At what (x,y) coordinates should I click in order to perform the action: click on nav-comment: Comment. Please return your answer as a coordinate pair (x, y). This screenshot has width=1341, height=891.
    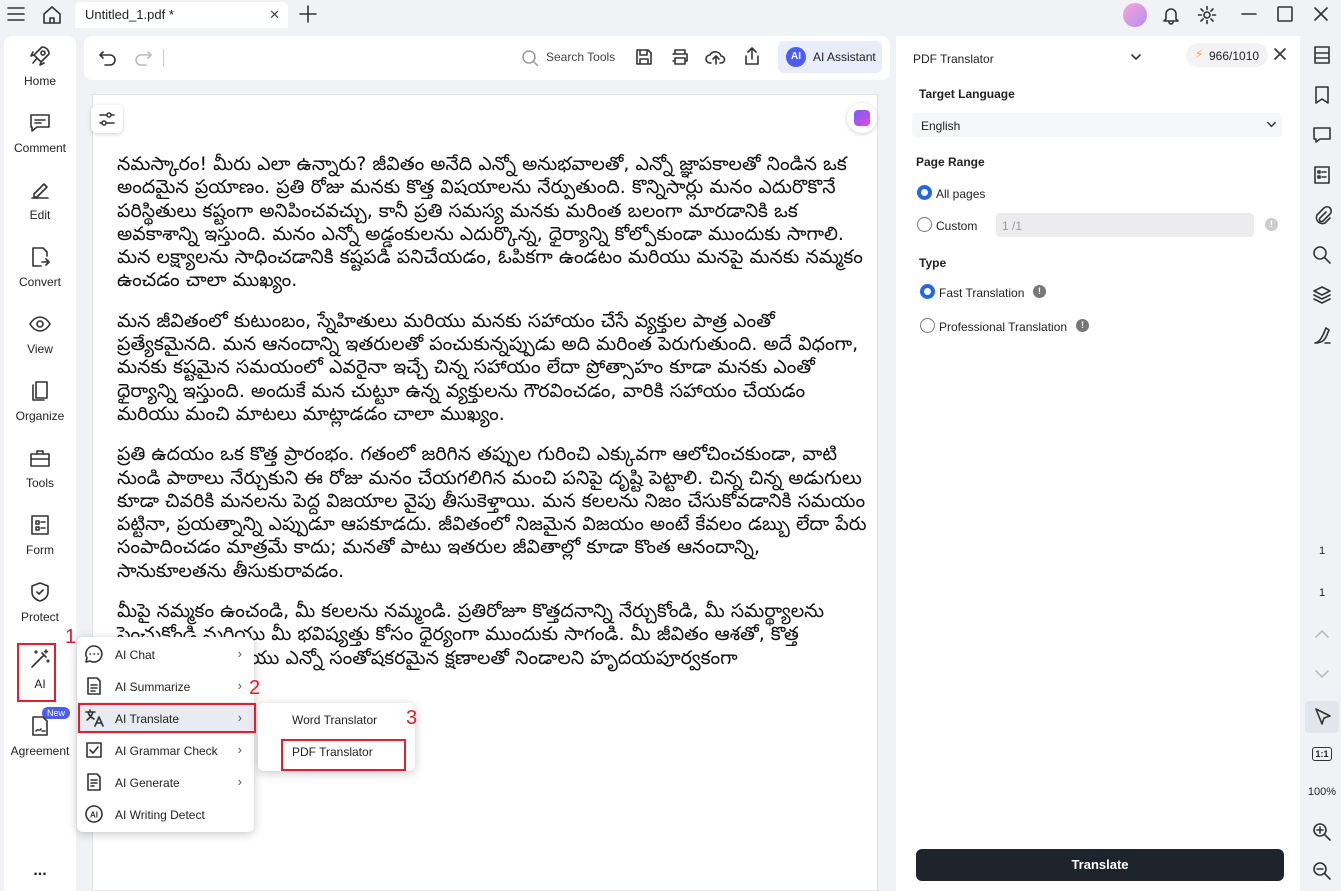
    Looking at the image, I should click on (40, 133).